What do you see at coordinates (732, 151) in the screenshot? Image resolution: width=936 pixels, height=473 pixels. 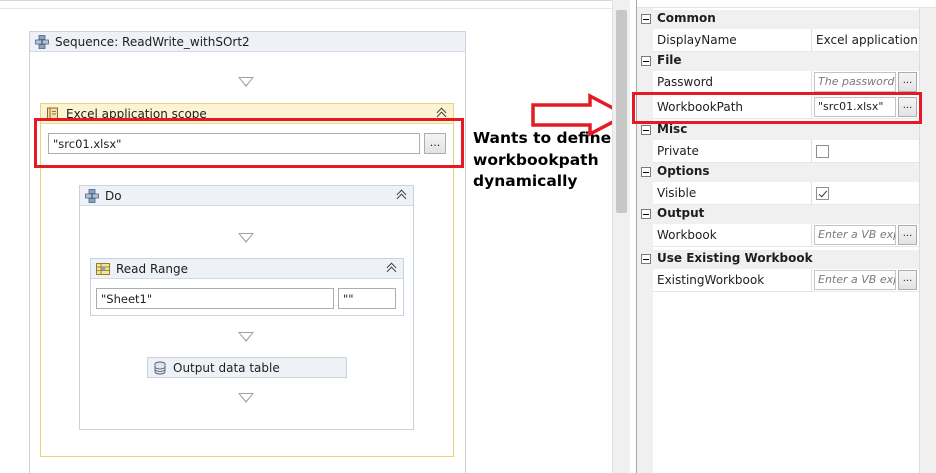 I see `property-name: Private` at bounding box center [732, 151].